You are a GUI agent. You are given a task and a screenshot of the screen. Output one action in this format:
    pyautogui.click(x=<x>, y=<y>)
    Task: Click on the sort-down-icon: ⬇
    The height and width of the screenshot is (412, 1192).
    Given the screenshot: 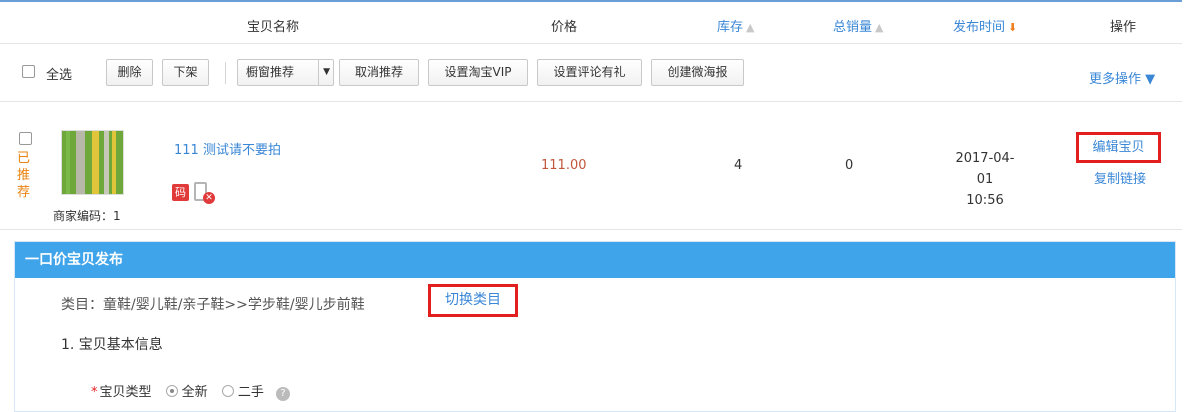 What is the action you would take?
    pyautogui.click(x=1013, y=27)
    